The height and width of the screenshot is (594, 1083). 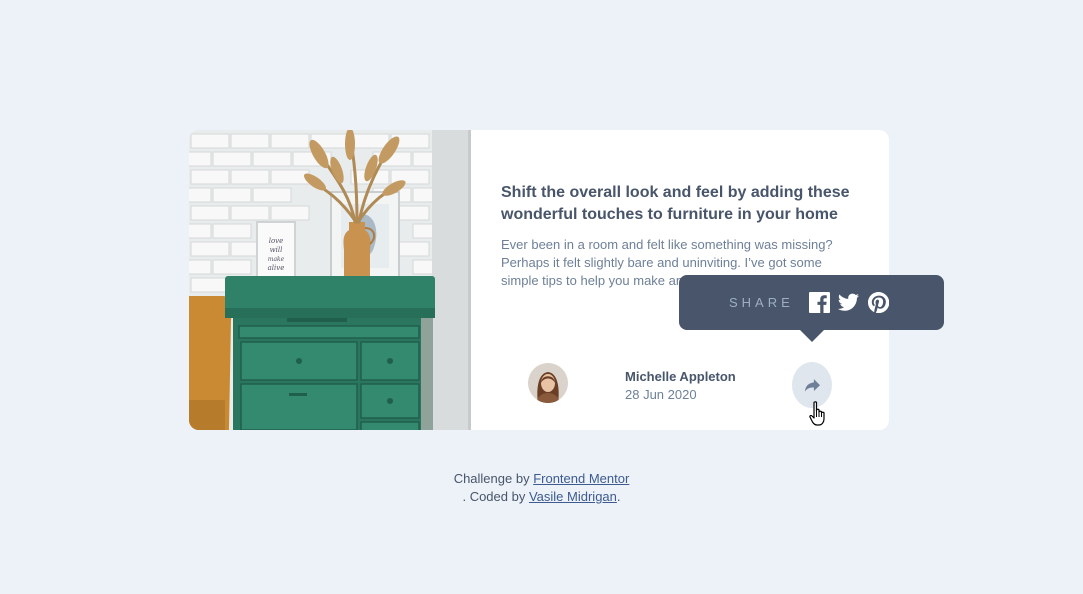 What do you see at coordinates (878, 302) in the screenshot?
I see `pinterest-icon` at bounding box center [878, 302].